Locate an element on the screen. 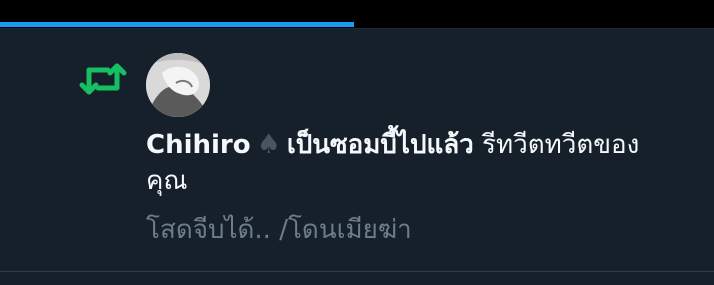 The width and height of the screenshot is (714, 285). spade-icon: ♠ is located at coordinates (268, 144).